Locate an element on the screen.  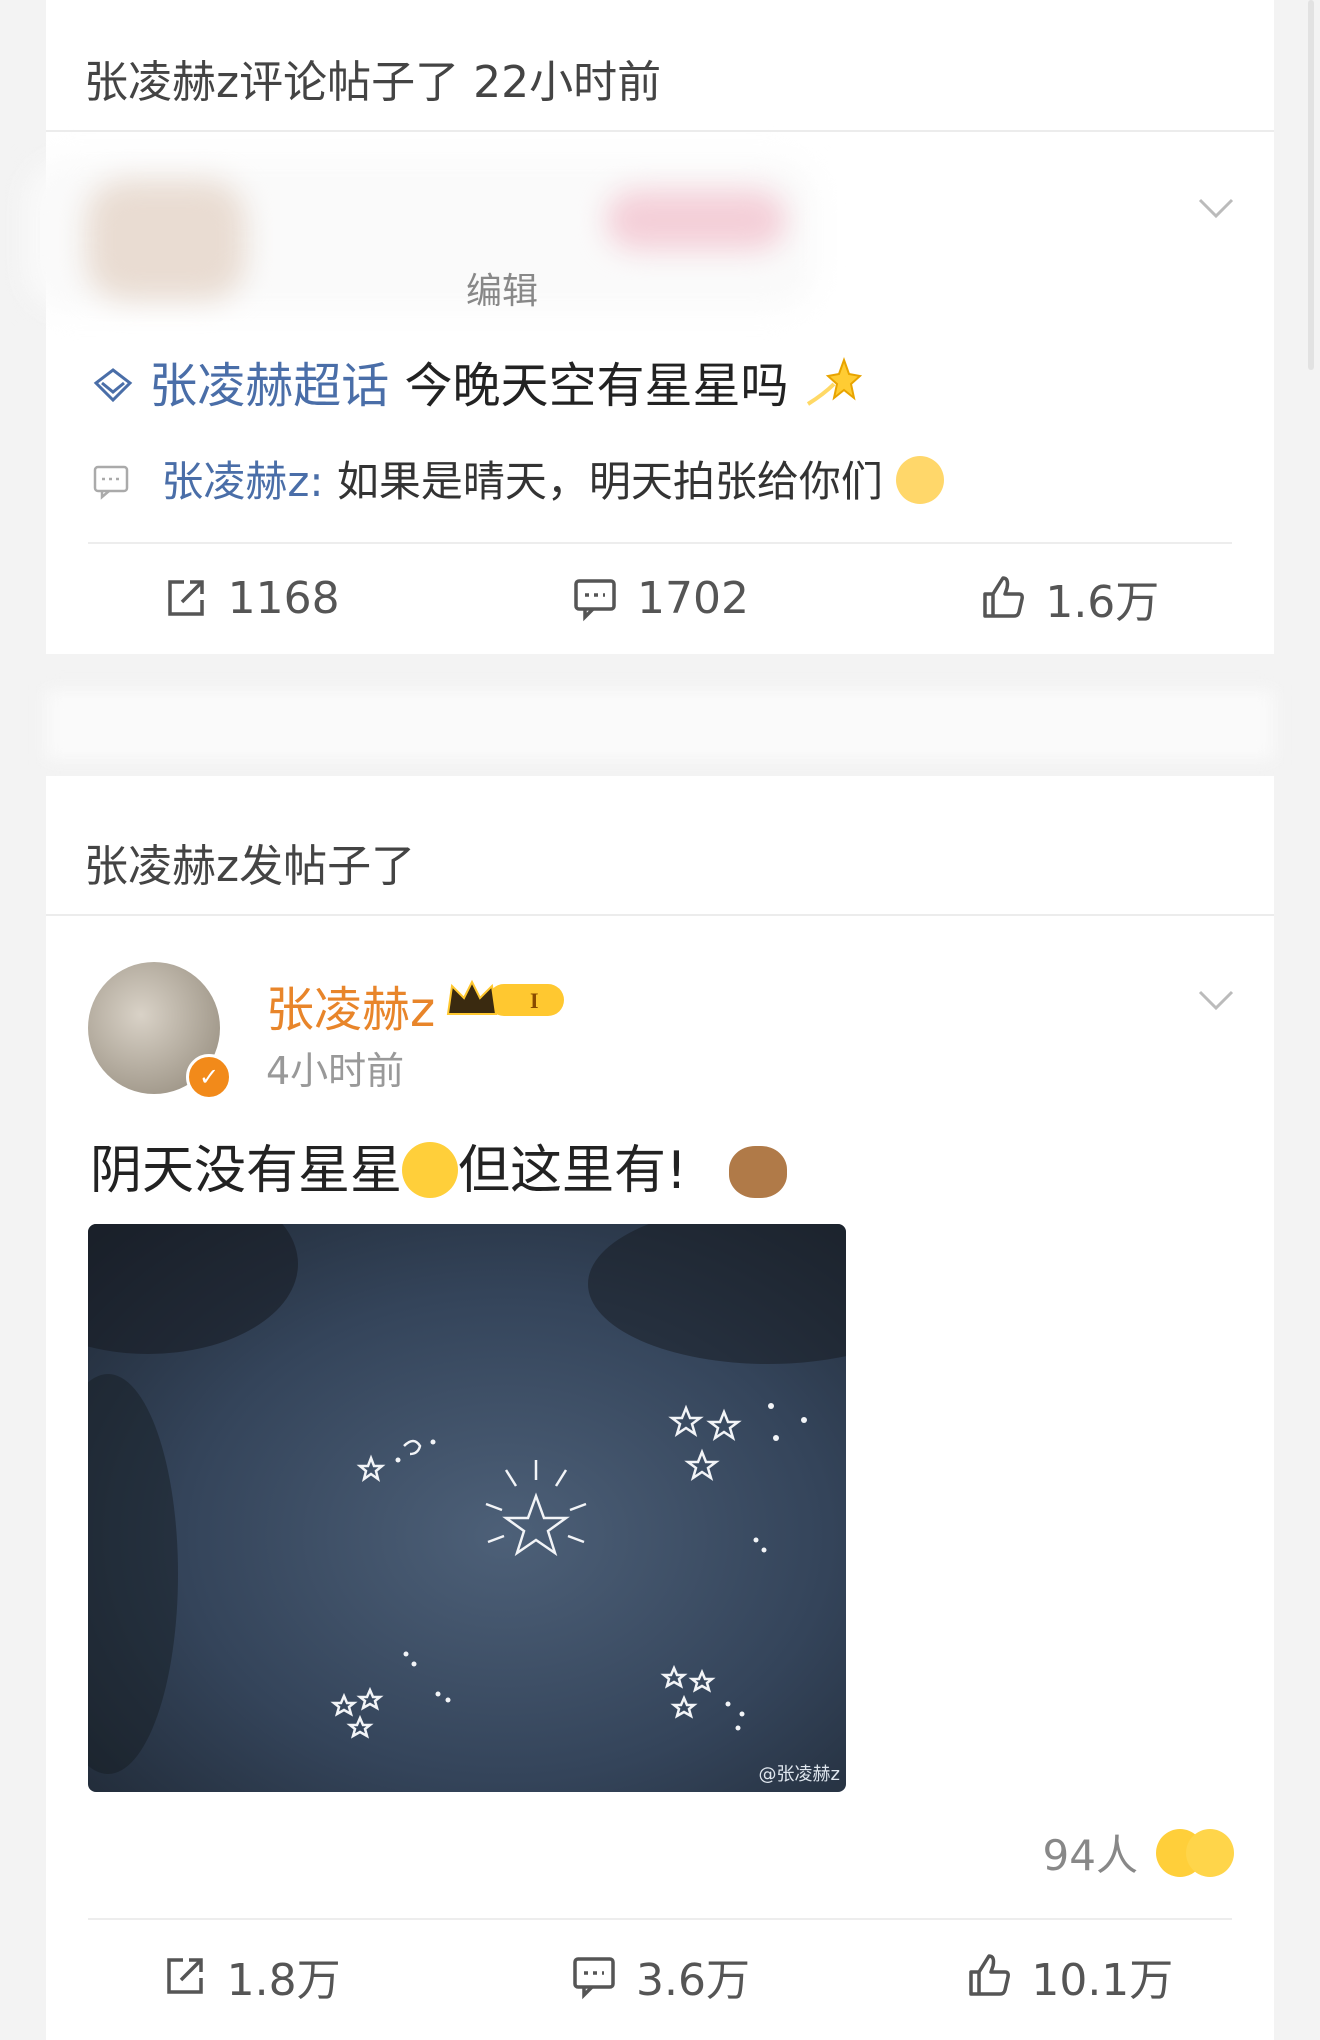
redacted-separator is located at coordinates (660, 725).